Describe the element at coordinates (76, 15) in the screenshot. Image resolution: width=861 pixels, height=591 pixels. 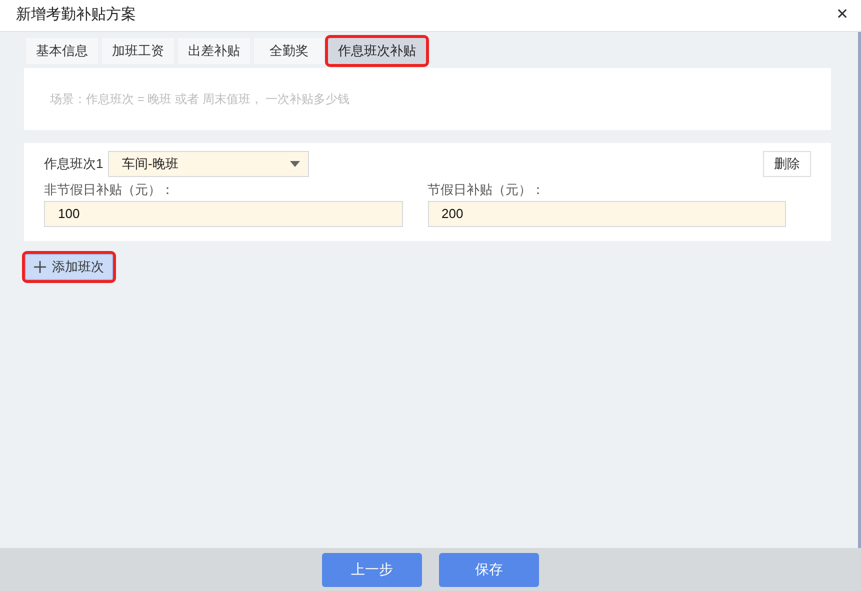
I see `window-title: 新增考勤补贴方案` at that location.